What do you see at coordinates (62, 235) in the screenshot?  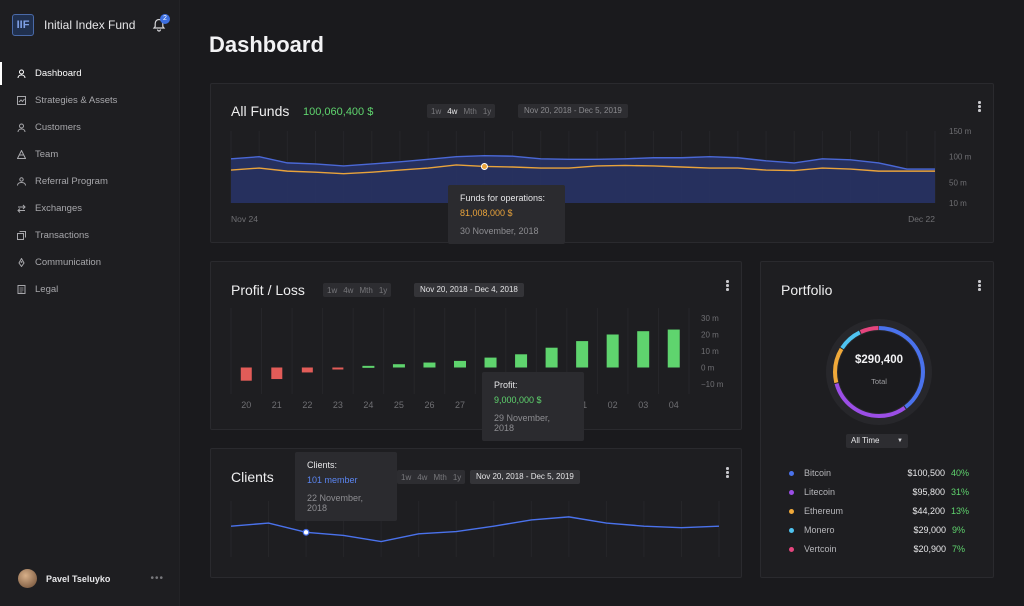 I see `sidebar-item-label: Transactions` at bounding box center [62, 235].